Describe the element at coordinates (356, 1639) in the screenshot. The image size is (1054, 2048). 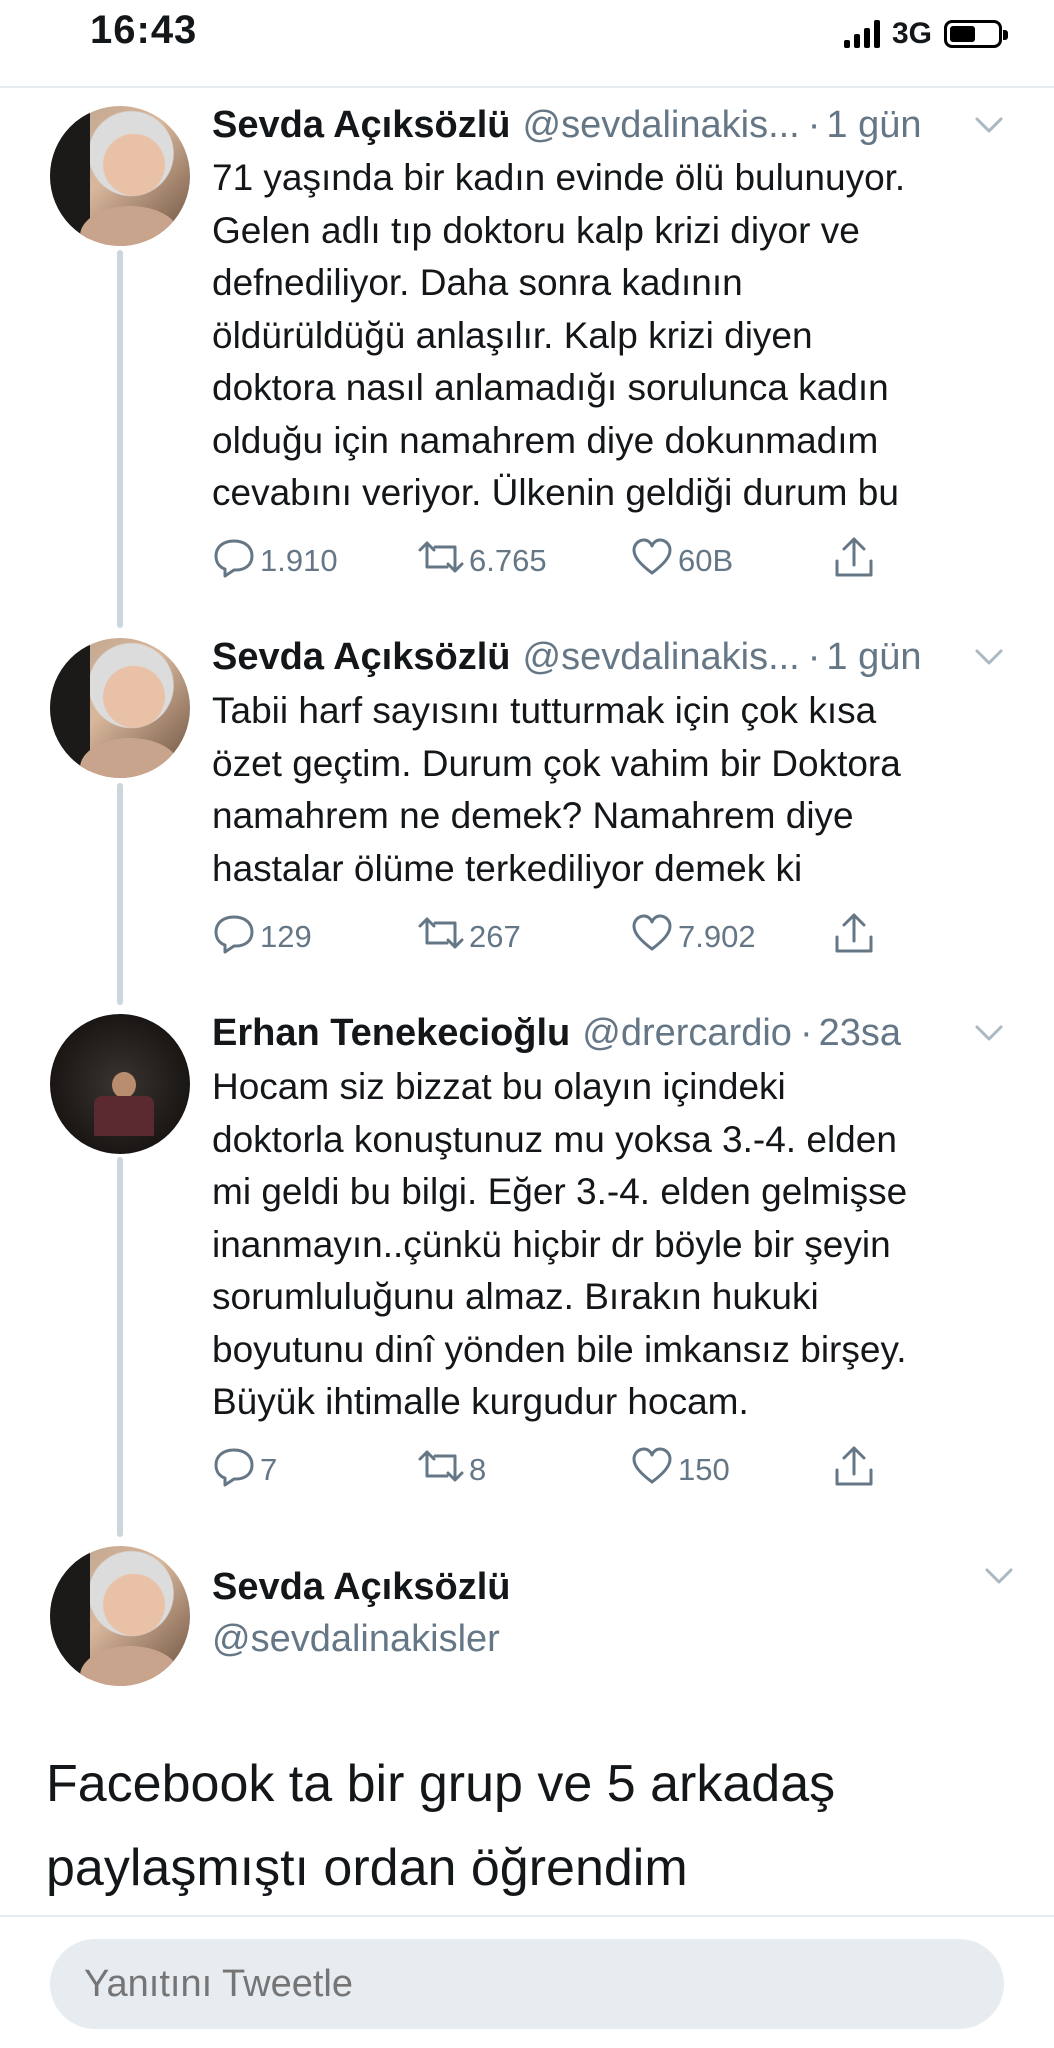
I see `author-handle: @sevdalinakisler` at that location.